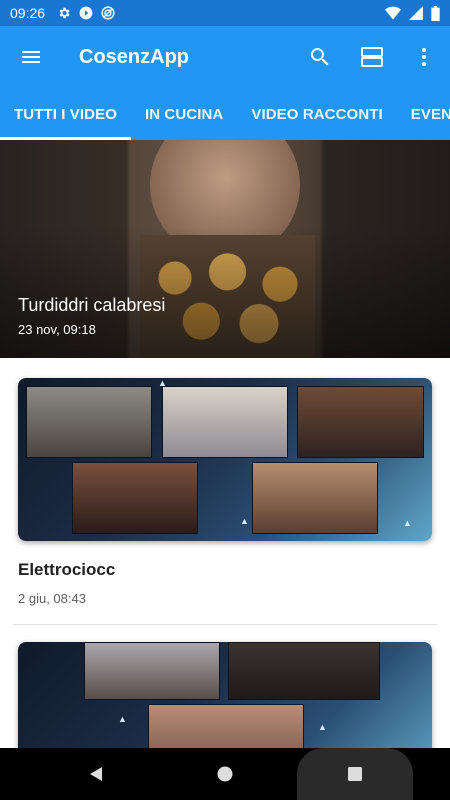 This screenshot has width=450, height=800. What do you see at coordinates (65, 114) in the screenshot?
I see `tab-tutti-i-video: TUTTI I VIDEO` at bounding box center [65, 114].